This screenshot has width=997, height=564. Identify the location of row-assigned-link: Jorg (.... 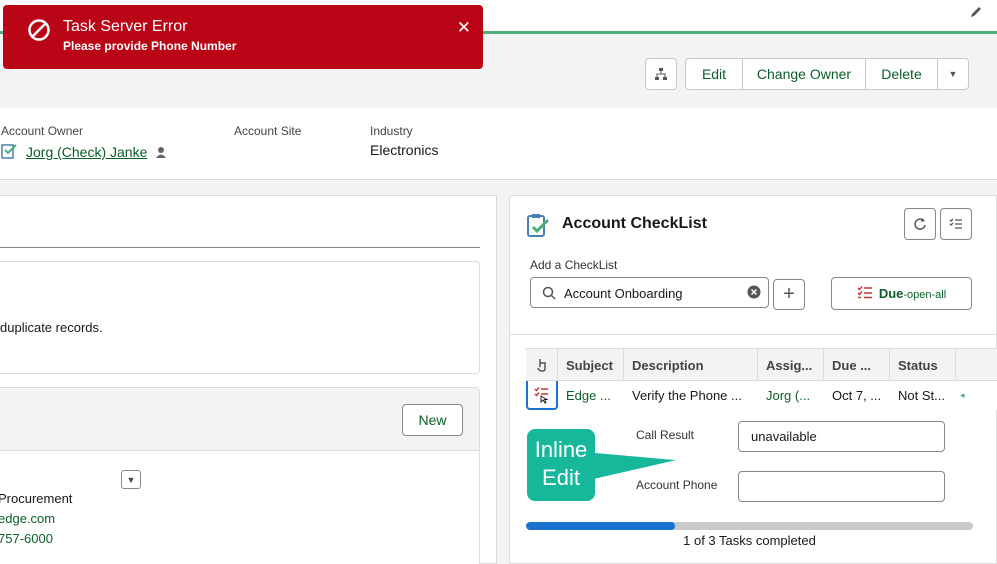
(791, 395).